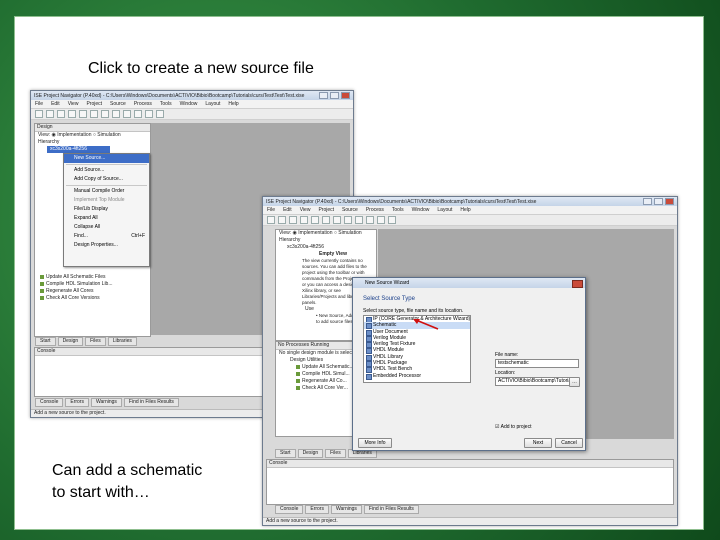  Describe the element at coordinates (92, 291) in the screenshot. I see `process-row: Regenerate All Cores` at that location.